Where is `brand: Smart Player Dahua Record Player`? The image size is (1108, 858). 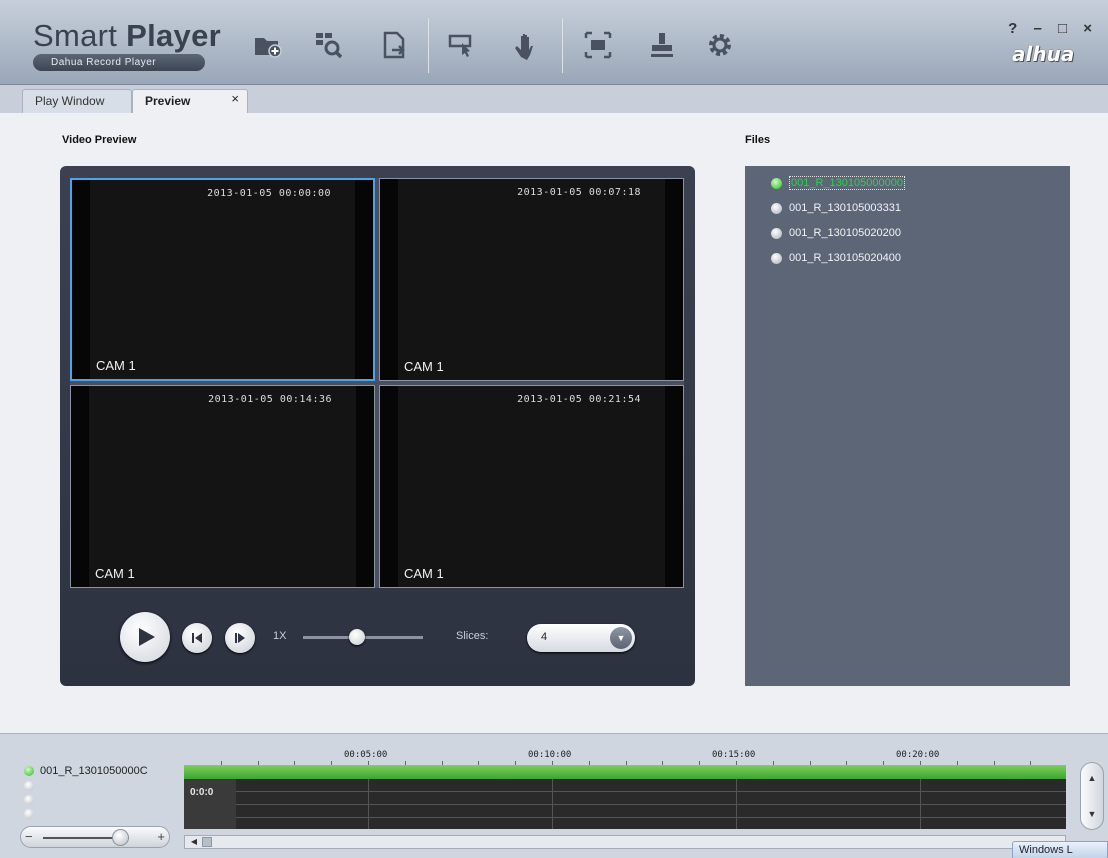 brand: Smart Player Dahua Record Player is located at coordinates (127, 45).